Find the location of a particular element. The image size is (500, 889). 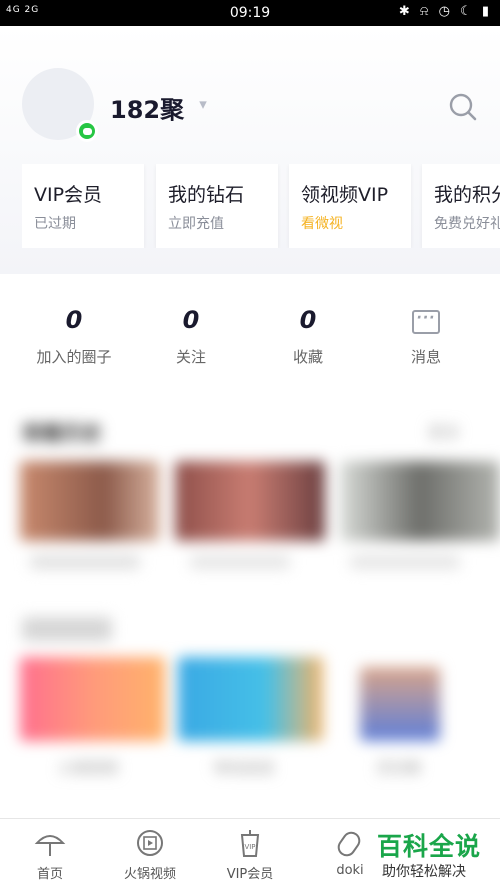

stat-label: 加入的圈子 is located at coordinates (74, 357).